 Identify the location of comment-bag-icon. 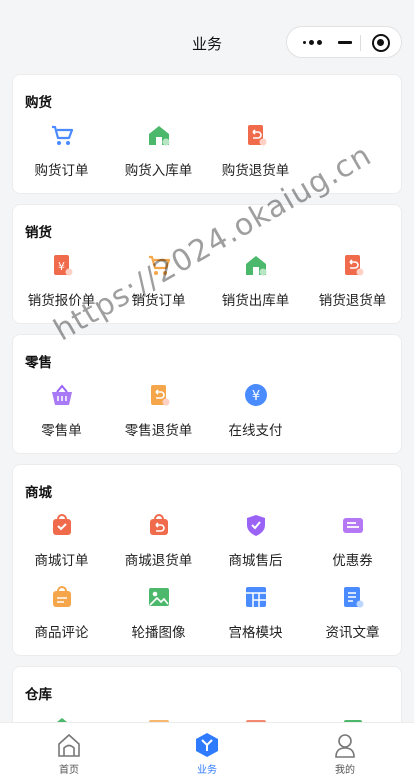
(62, 597).